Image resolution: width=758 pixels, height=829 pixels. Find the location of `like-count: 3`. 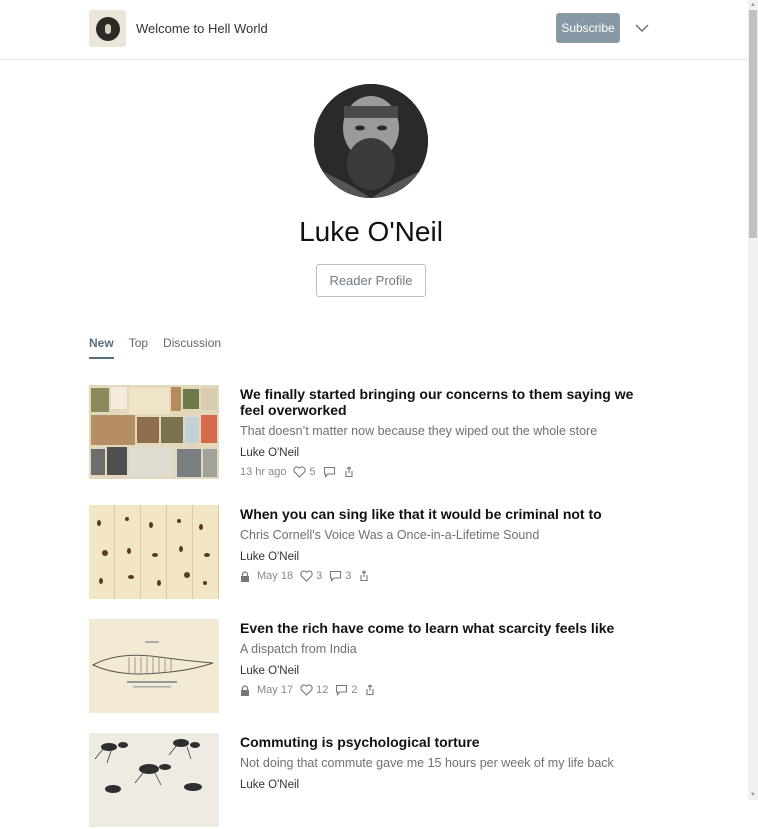

like-count: 3 is located at coordinates (319, 576).